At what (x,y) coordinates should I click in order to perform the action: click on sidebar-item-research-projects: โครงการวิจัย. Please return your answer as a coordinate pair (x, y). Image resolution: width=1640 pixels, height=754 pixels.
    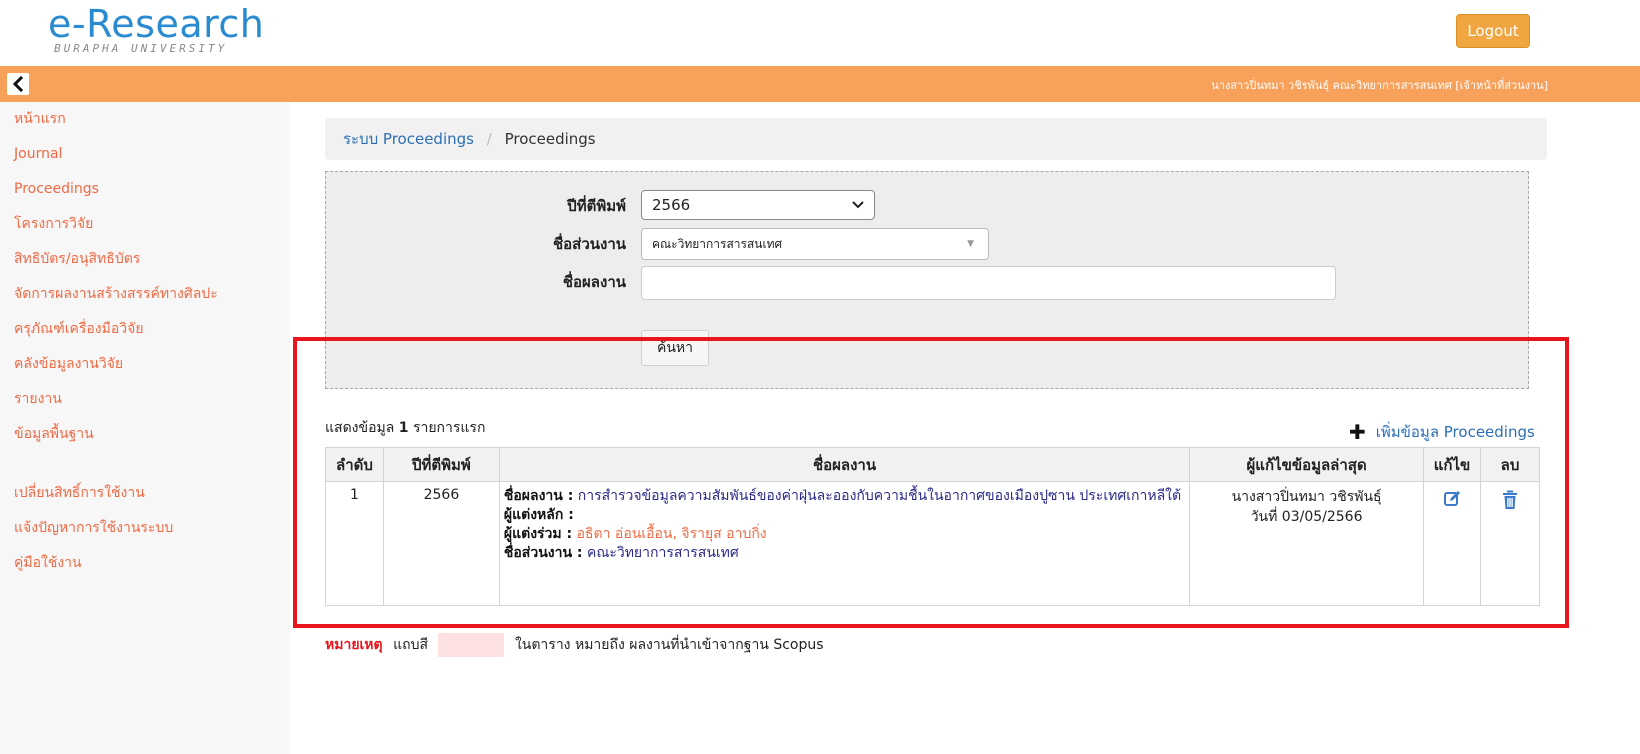
    Looking at the image, I should click on (145, 224).